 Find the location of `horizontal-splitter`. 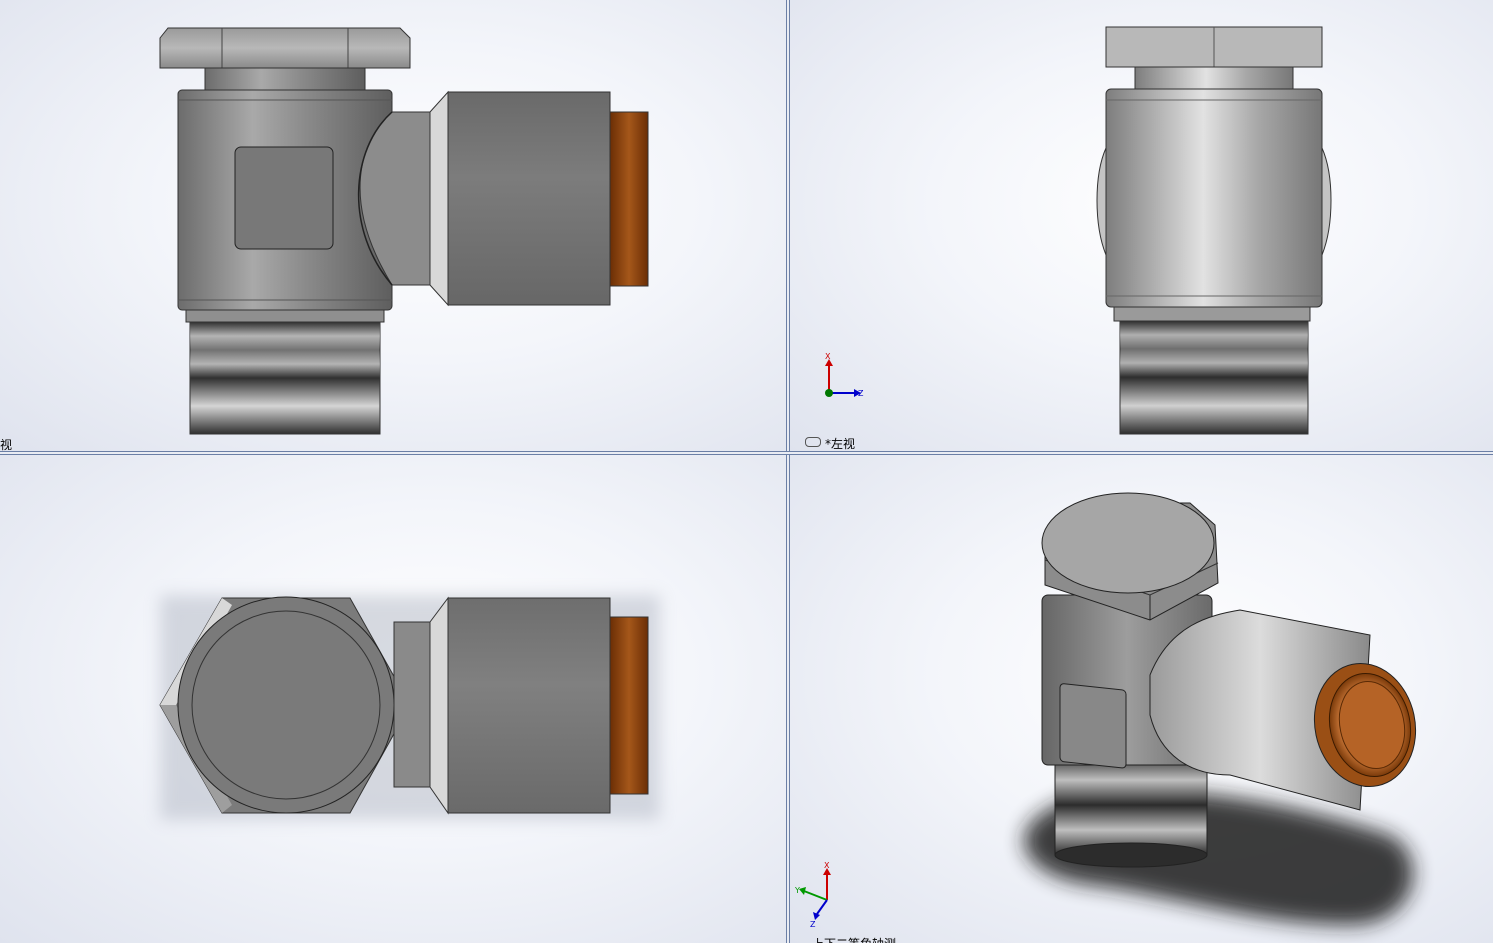

horizontal-splitter is located at coordinates (746, 453).